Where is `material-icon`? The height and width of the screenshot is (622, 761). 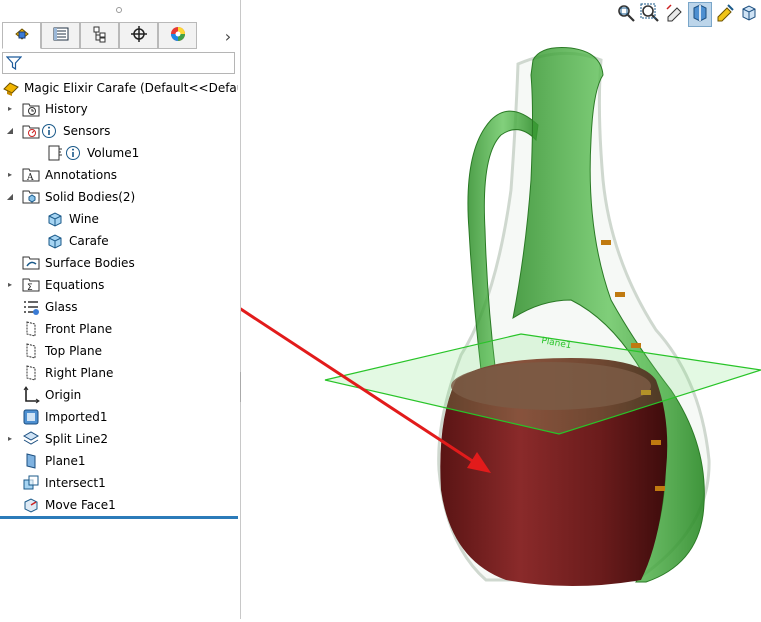
material-icon is located at coordinates (31, 307).